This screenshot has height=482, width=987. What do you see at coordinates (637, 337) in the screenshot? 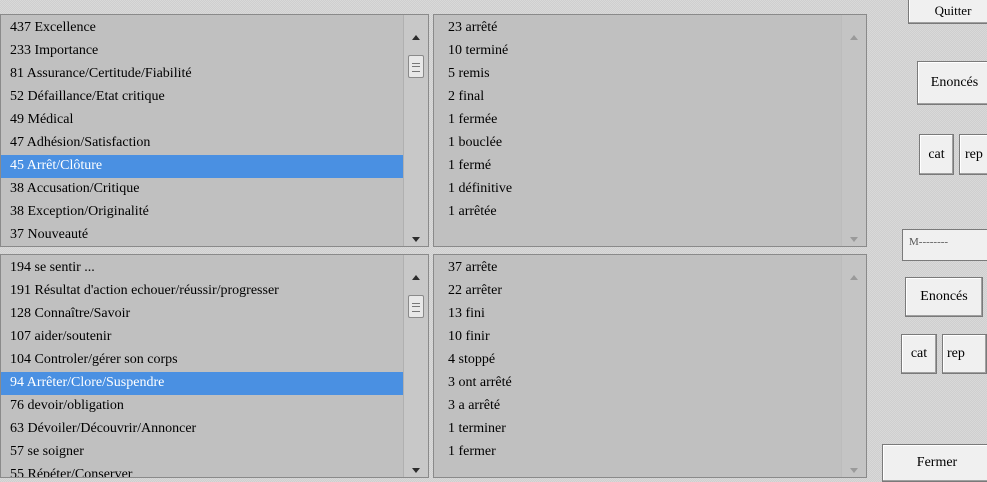
I see `list-item: 10 finir` at bounding box center [637, 337].